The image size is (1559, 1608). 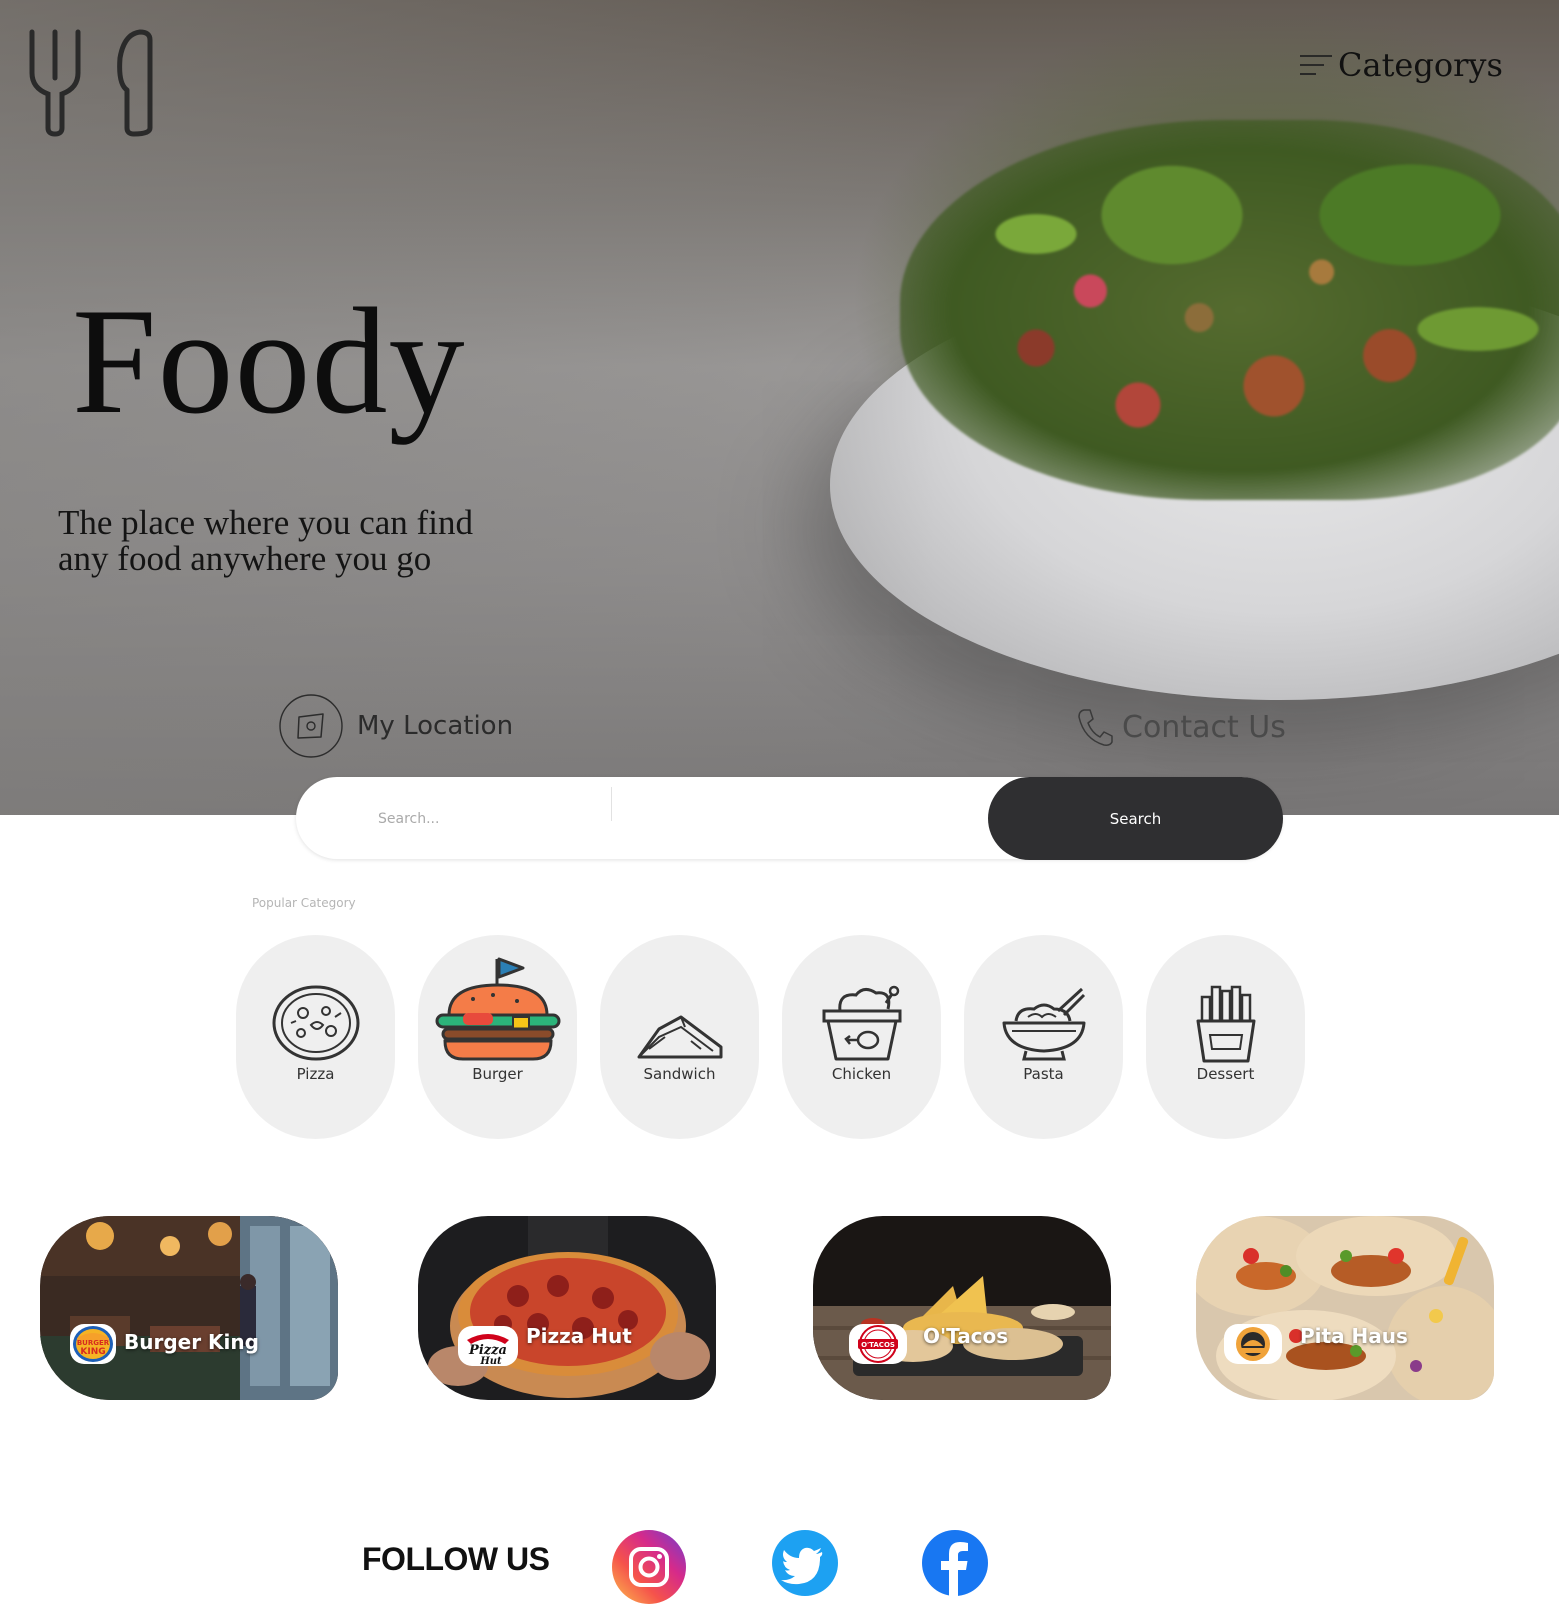 I want to click on svg-text: BURGER, so click(x=93, y=1343).